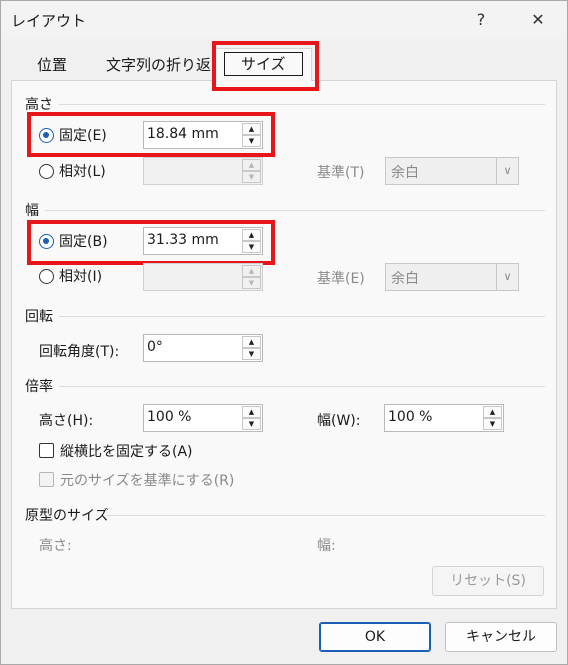 Image resolution: width=568 pixels, height=665 pixels. I want to click on width-relative-spinner: ▲ ▼, so click(203, 277).